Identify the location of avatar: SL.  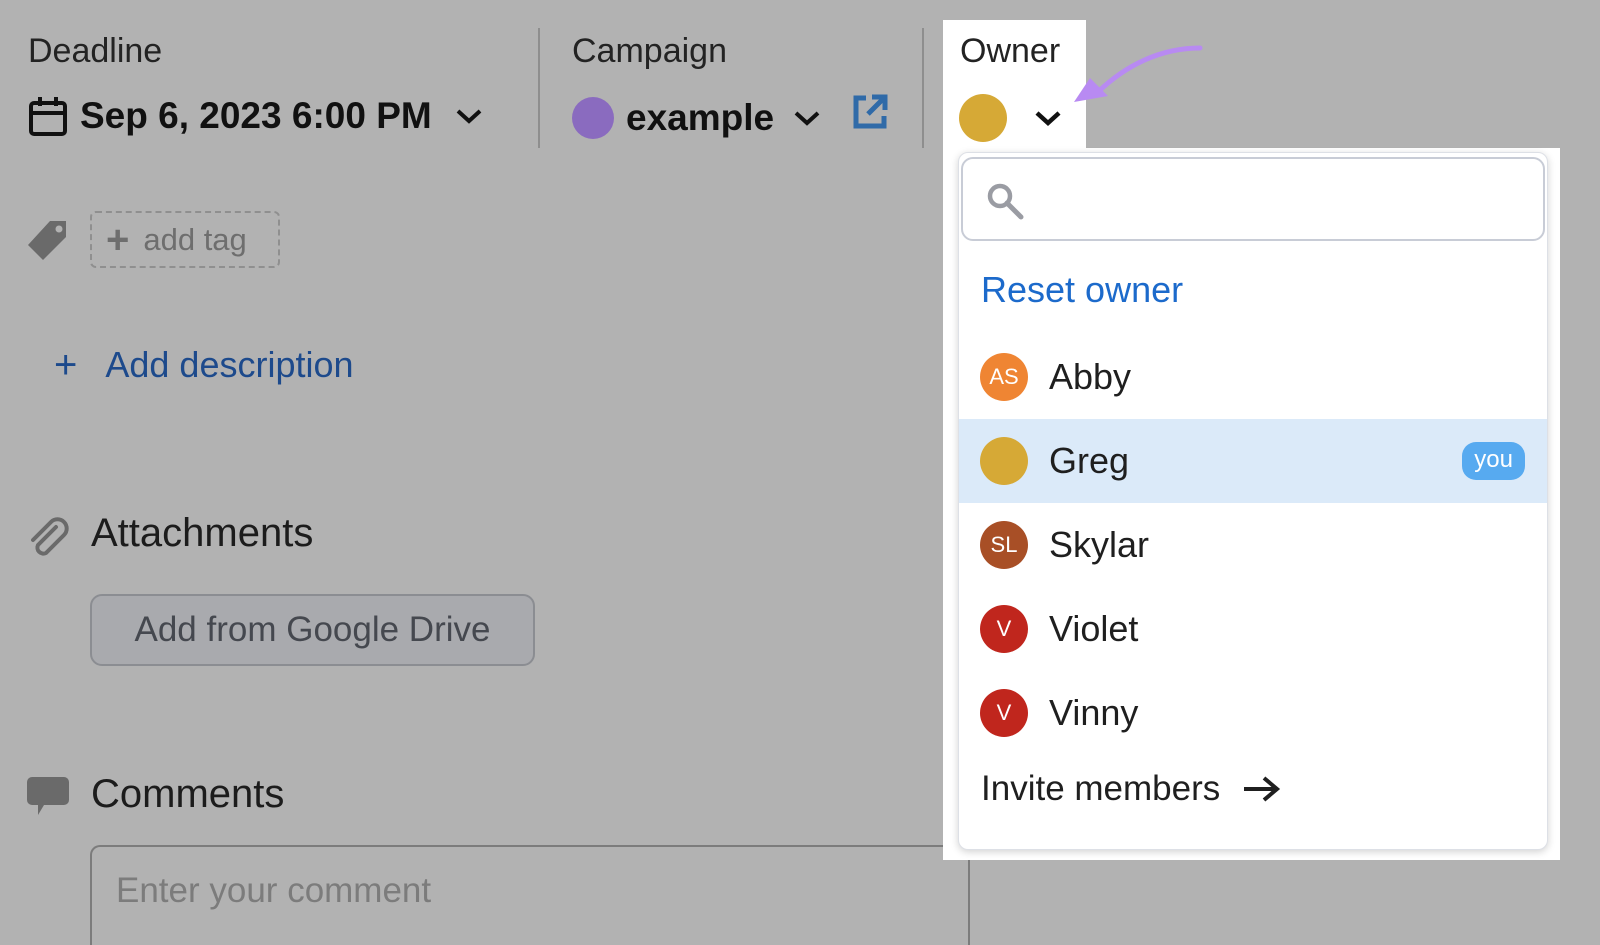
(1004, 545).